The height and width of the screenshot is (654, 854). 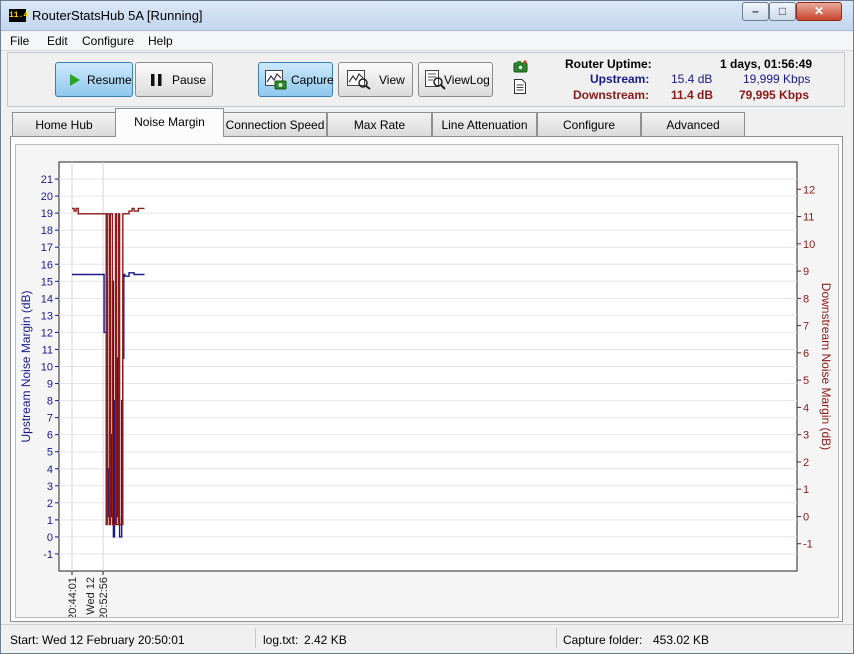 I want to click on menu-file: File, so click(x=19, y=41).